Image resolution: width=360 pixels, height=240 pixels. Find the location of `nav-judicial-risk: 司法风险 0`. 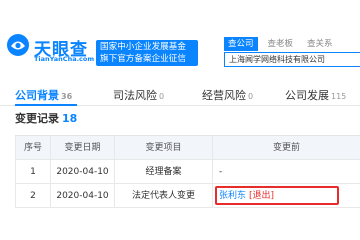

nav-judicial-risk: 司法风险 0 is located at coordinates (138, 95).